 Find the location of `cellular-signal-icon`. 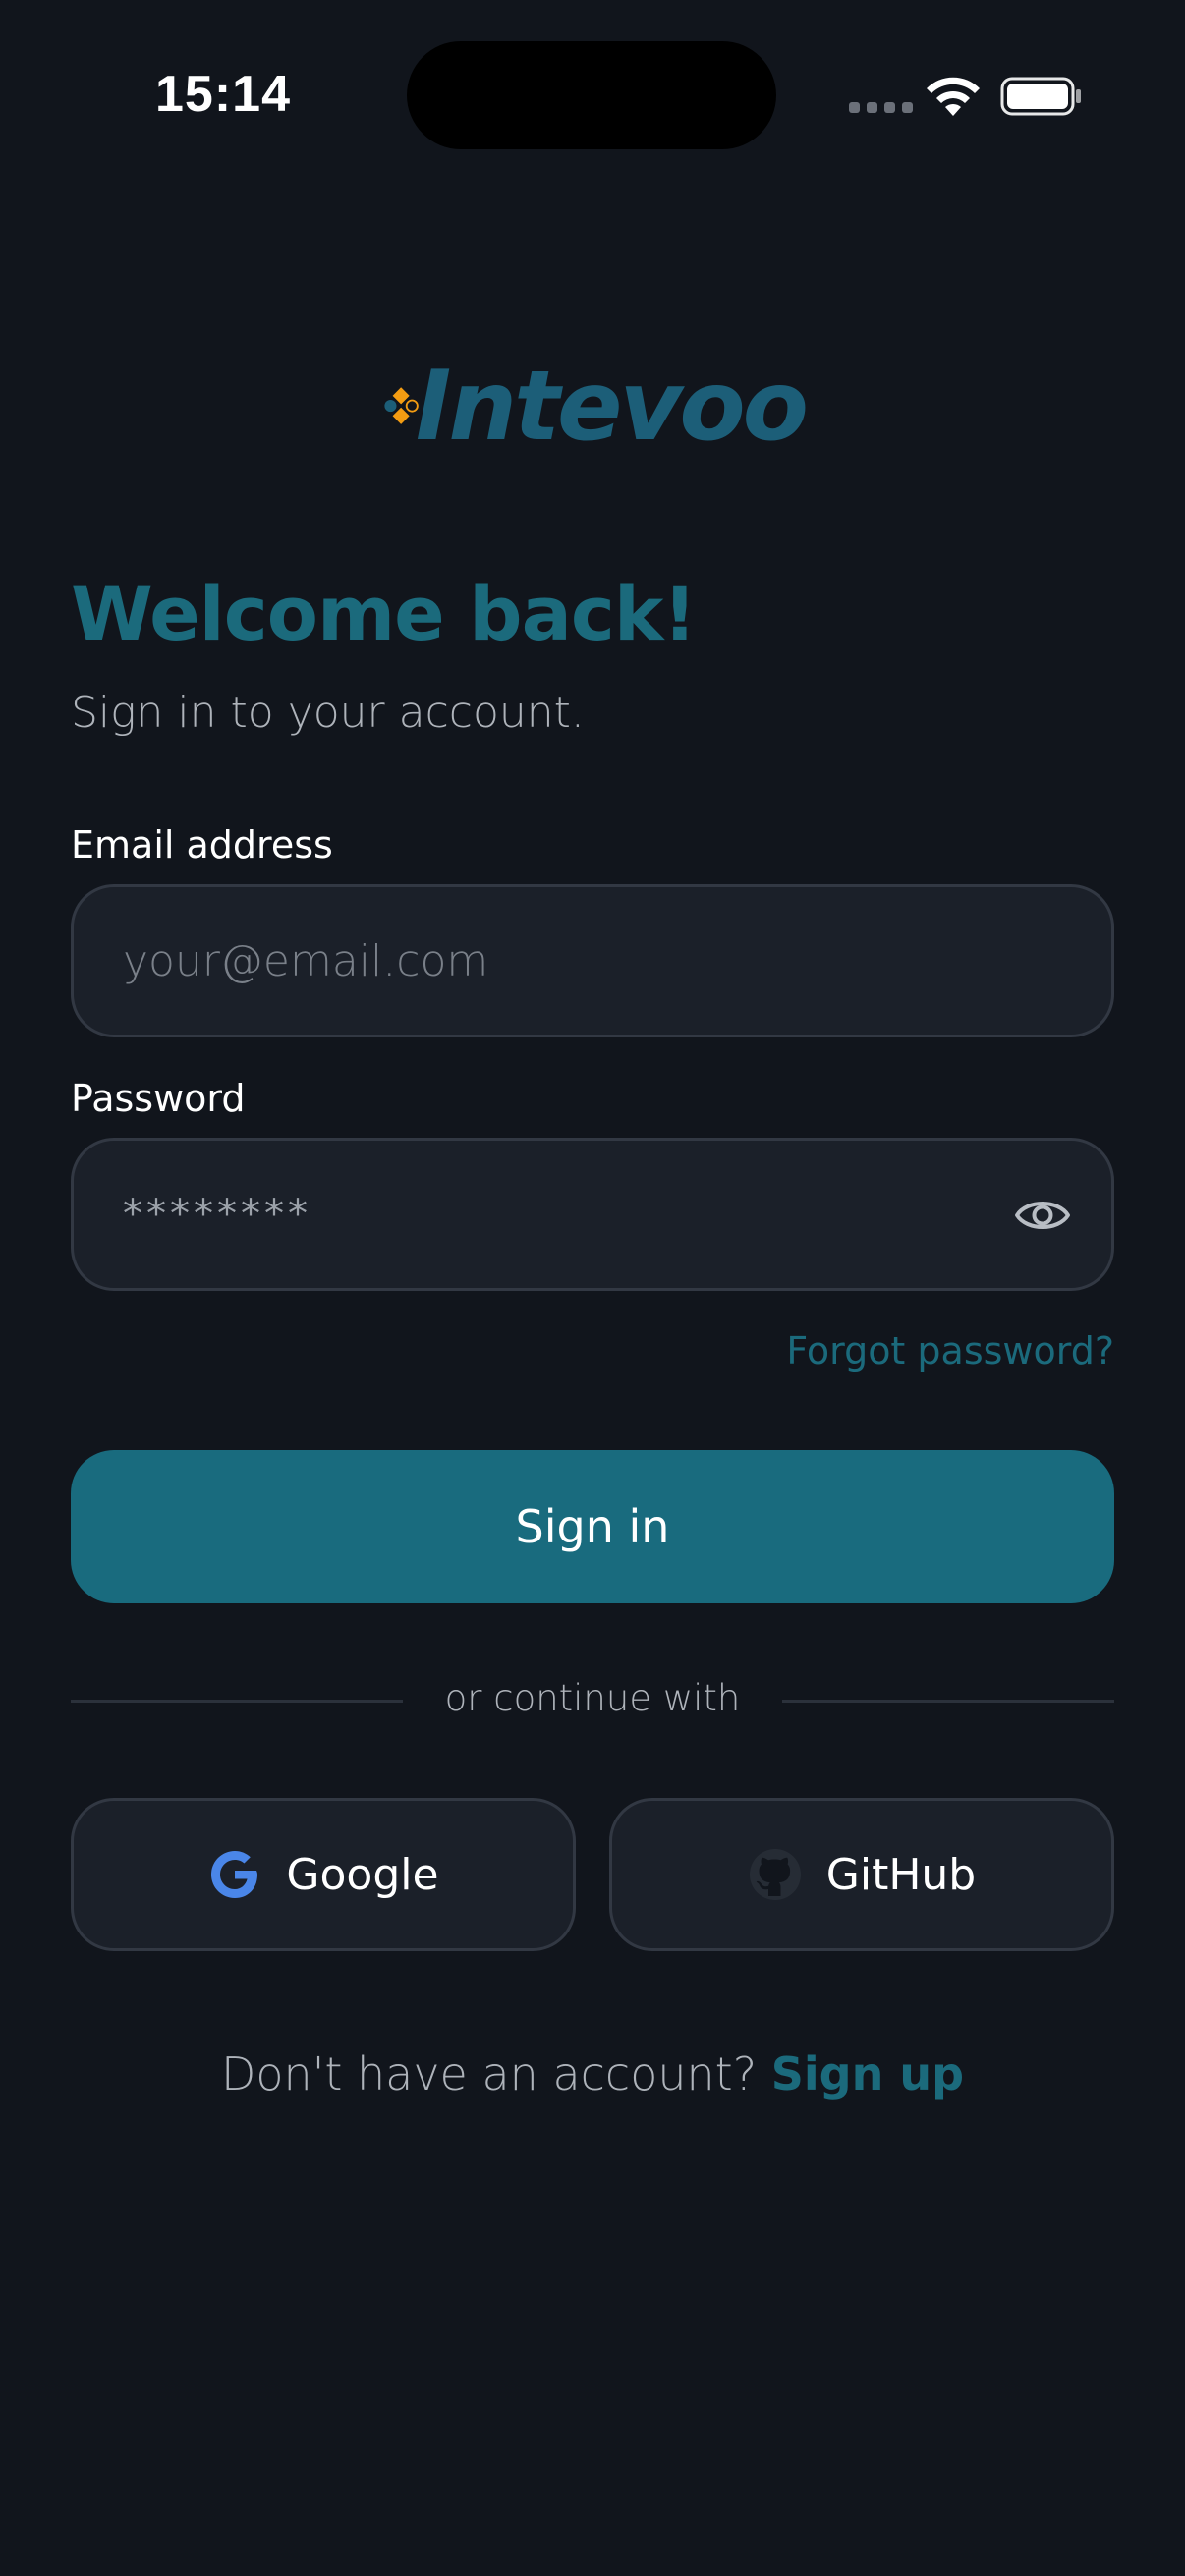

cellular-signal-icon is located at coordinates (881, 107).